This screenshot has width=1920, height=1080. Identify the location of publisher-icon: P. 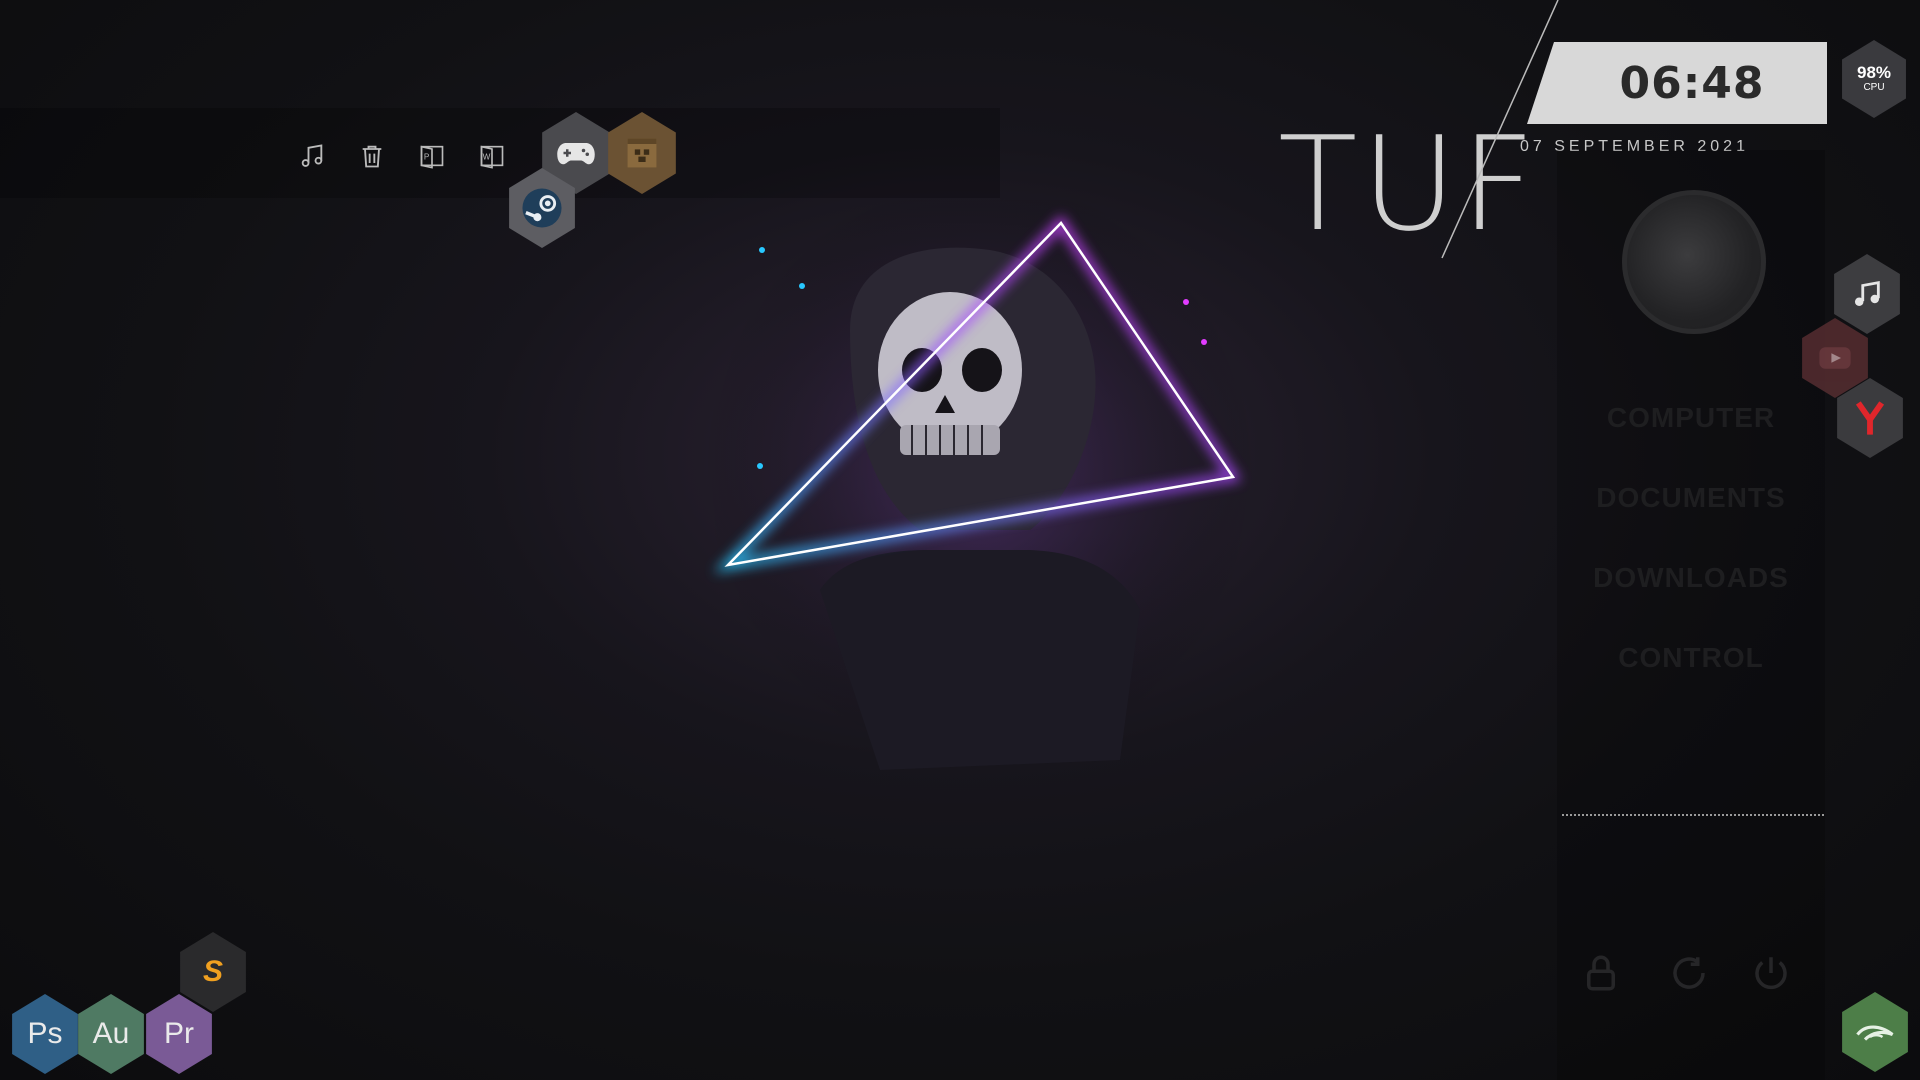
(432, 156).